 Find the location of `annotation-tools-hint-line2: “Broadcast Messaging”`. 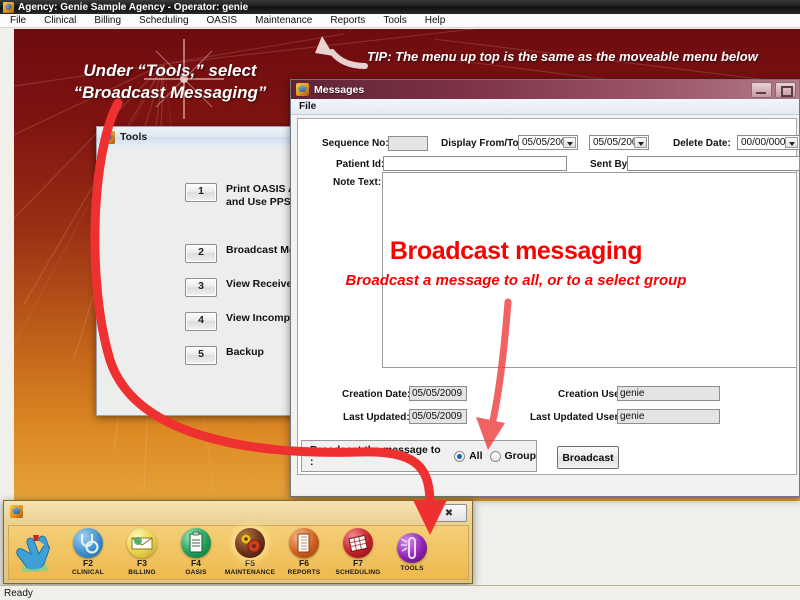

annotation-tools-hint-line2: “Broadcast Messaging” is located at coordinates (170, 92).